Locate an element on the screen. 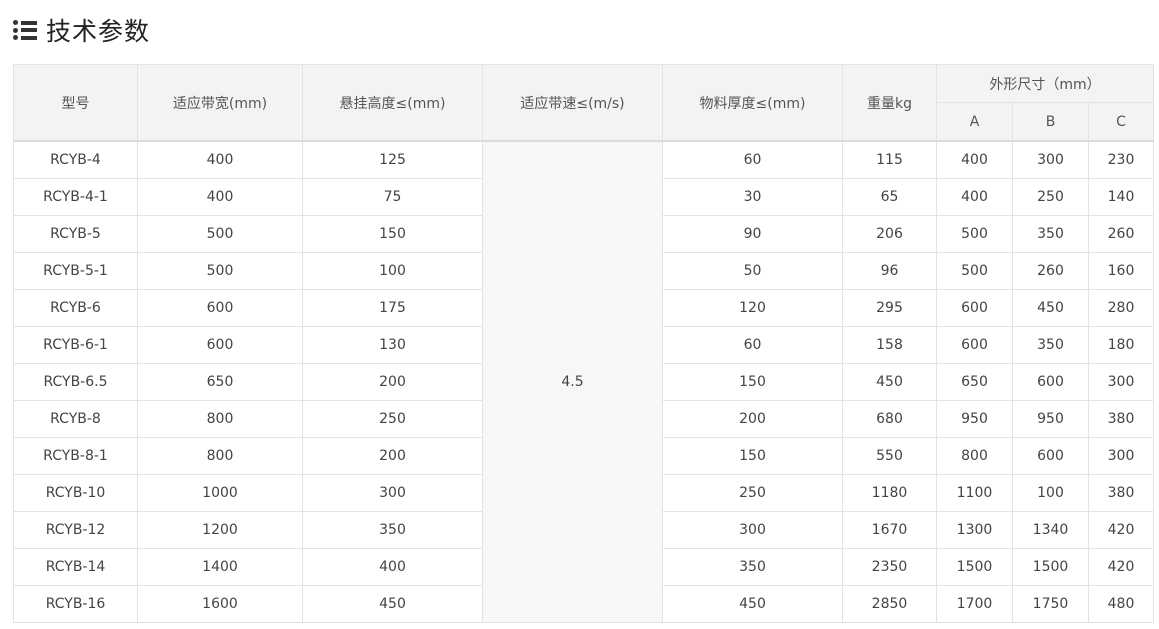 The image size is (1159, 629). cell-weight: 295 is located at coordinates (889, 308).